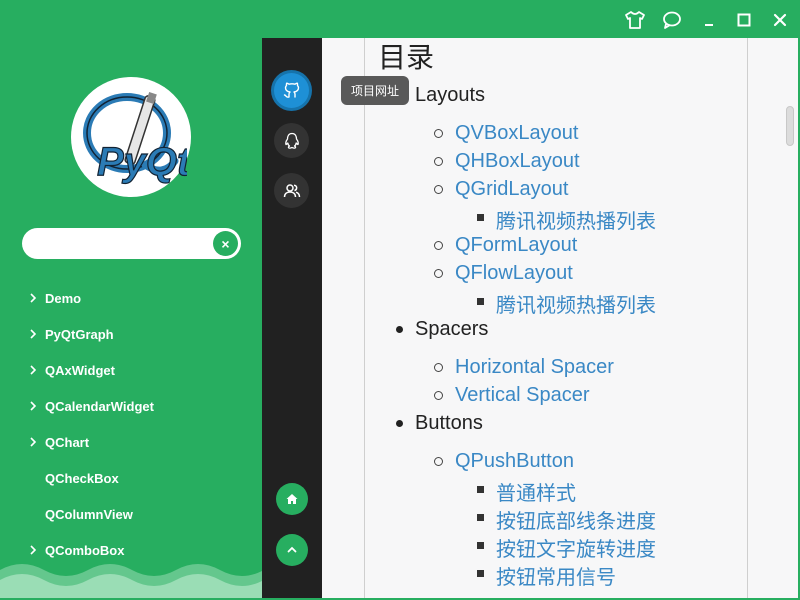  Describe the element at coordinates (124, 244) in the screenshot. I see `search-input` at that location.